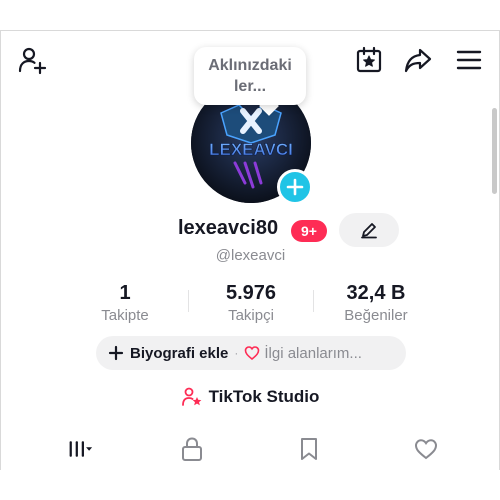  I want to click on menu-icon, so click(469, 60).